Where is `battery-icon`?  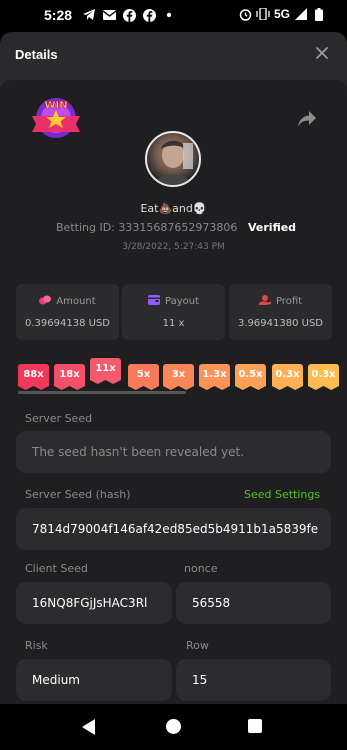
battery-icon is located at coordinates (319, 14).